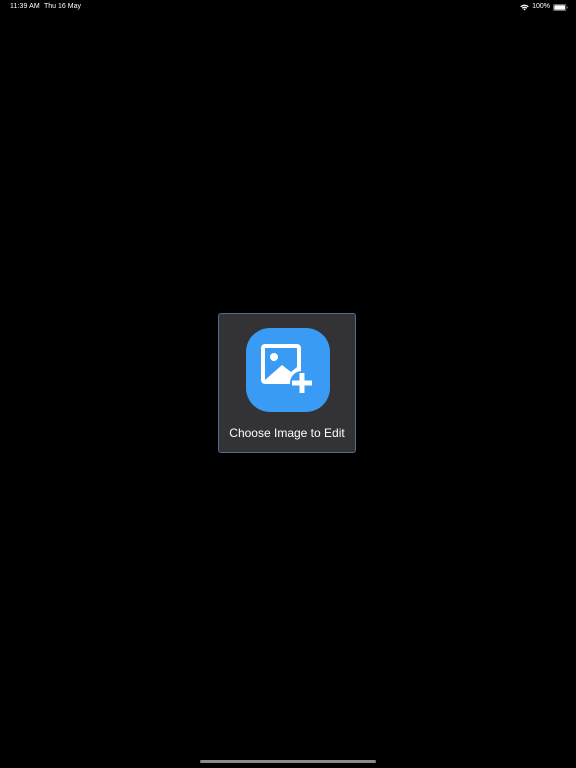 This screenshot has height=768, width=576. I want to click on choose-image-label: Choose Image to Edit, so click(287, 433).